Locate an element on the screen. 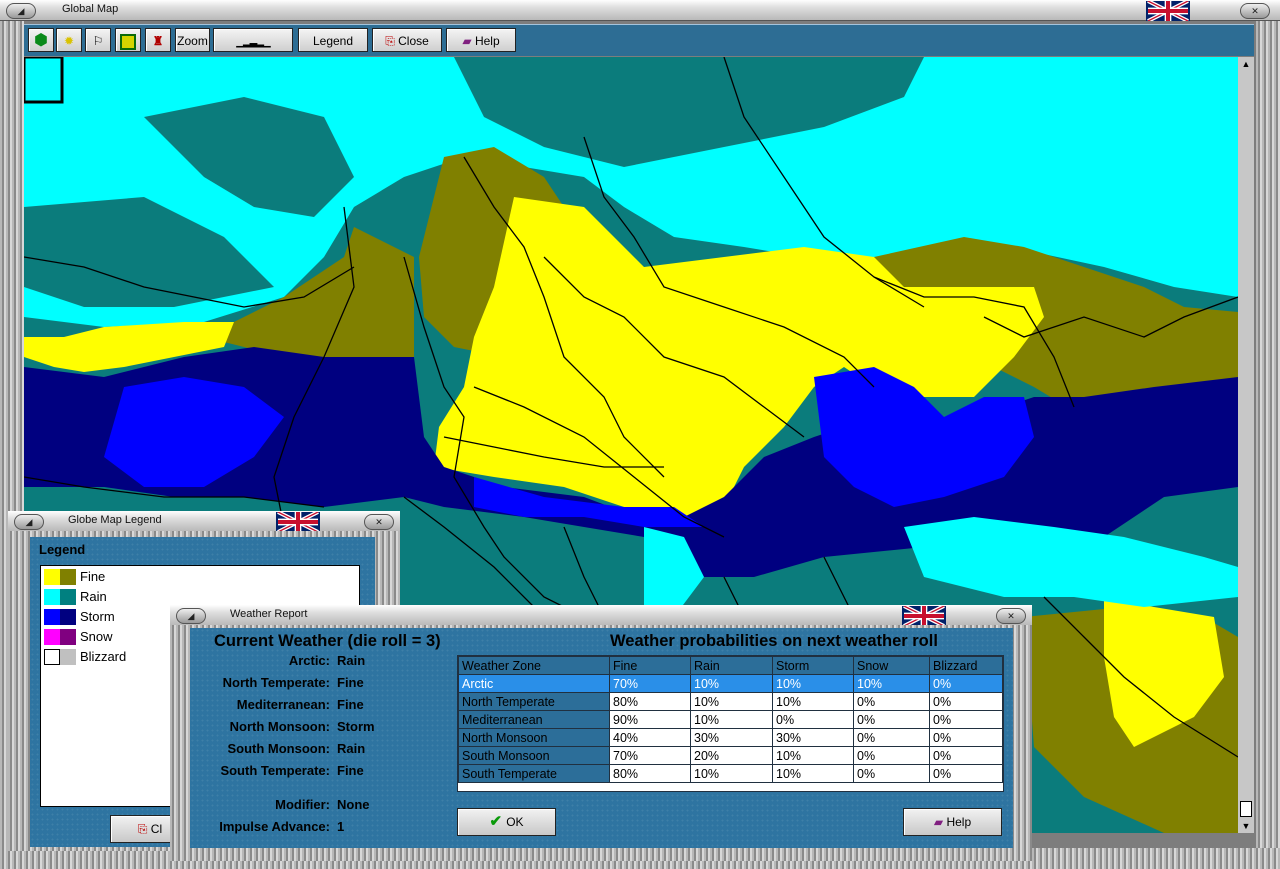 This screenshot has height=869, width=1280. table-row: South Monsoon 70% 20% 10% 0% 0% is located at coordinates (730, 755).